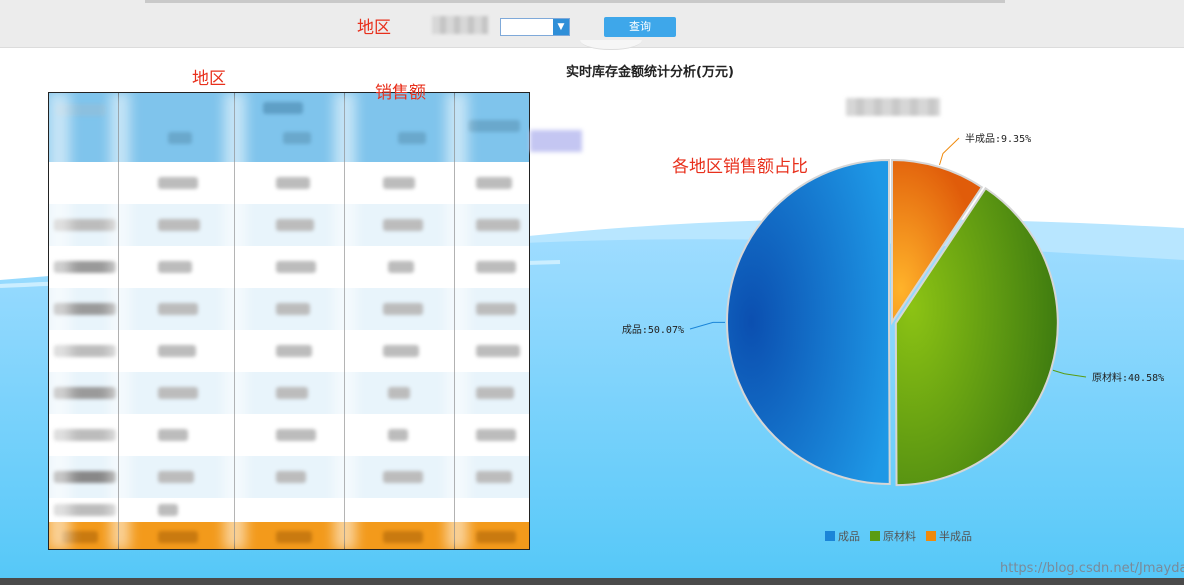 The height and width of the screenshot is (585, 1184). I want to click on blurred-overflow, so click(556, 141).